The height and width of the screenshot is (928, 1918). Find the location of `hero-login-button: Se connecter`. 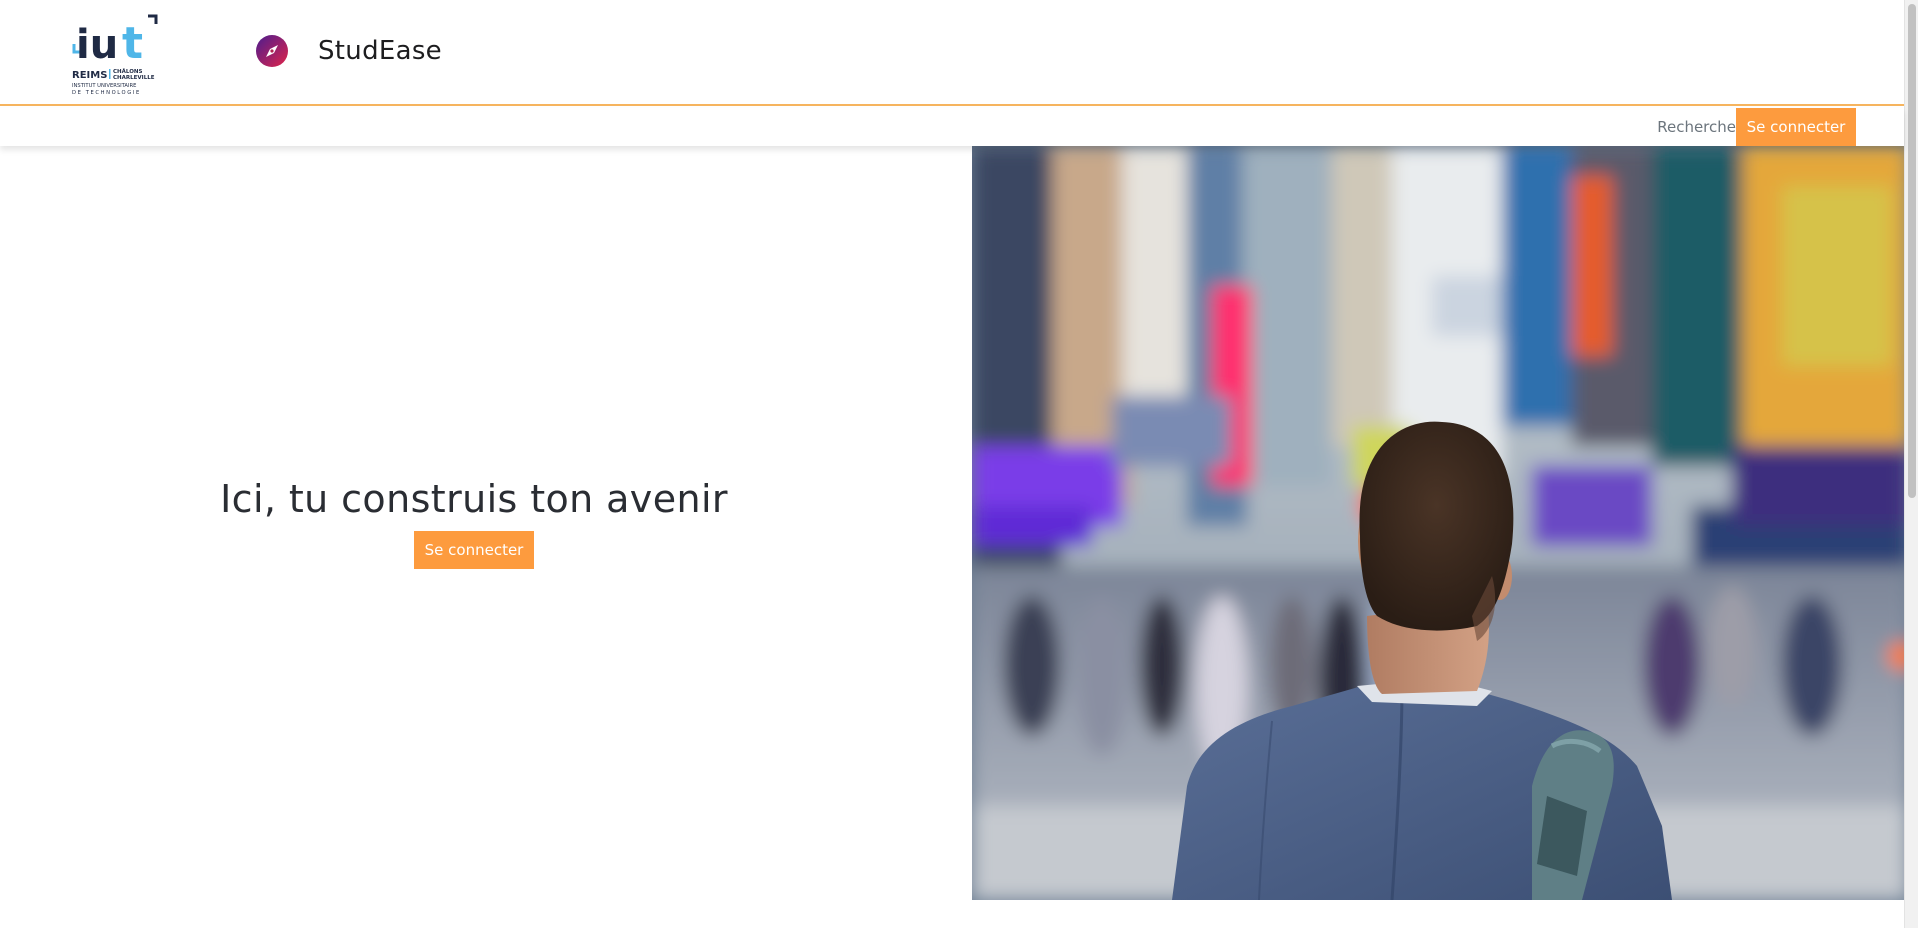

hero-login-button: Se connecter is located at coordinates (474, 550).